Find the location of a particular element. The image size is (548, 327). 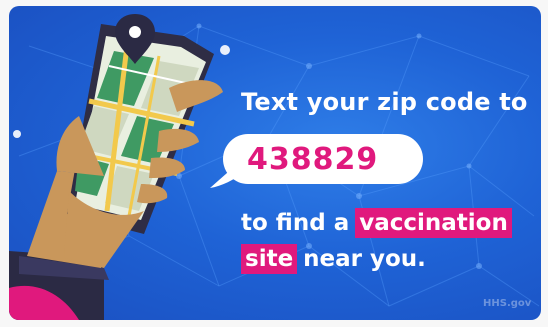

line3-suffix: near you. is located at coordinates (364, 259).